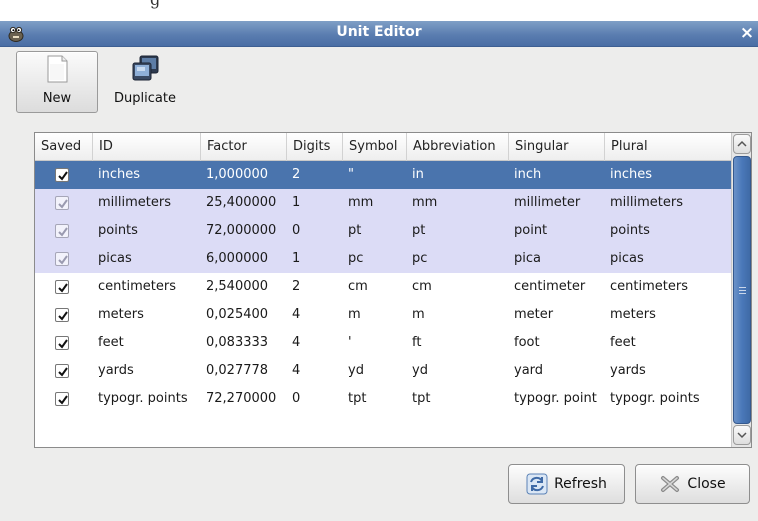 This screenshot has width=758, height=521. I want to click on cell-id: meters, so click(121, 314).